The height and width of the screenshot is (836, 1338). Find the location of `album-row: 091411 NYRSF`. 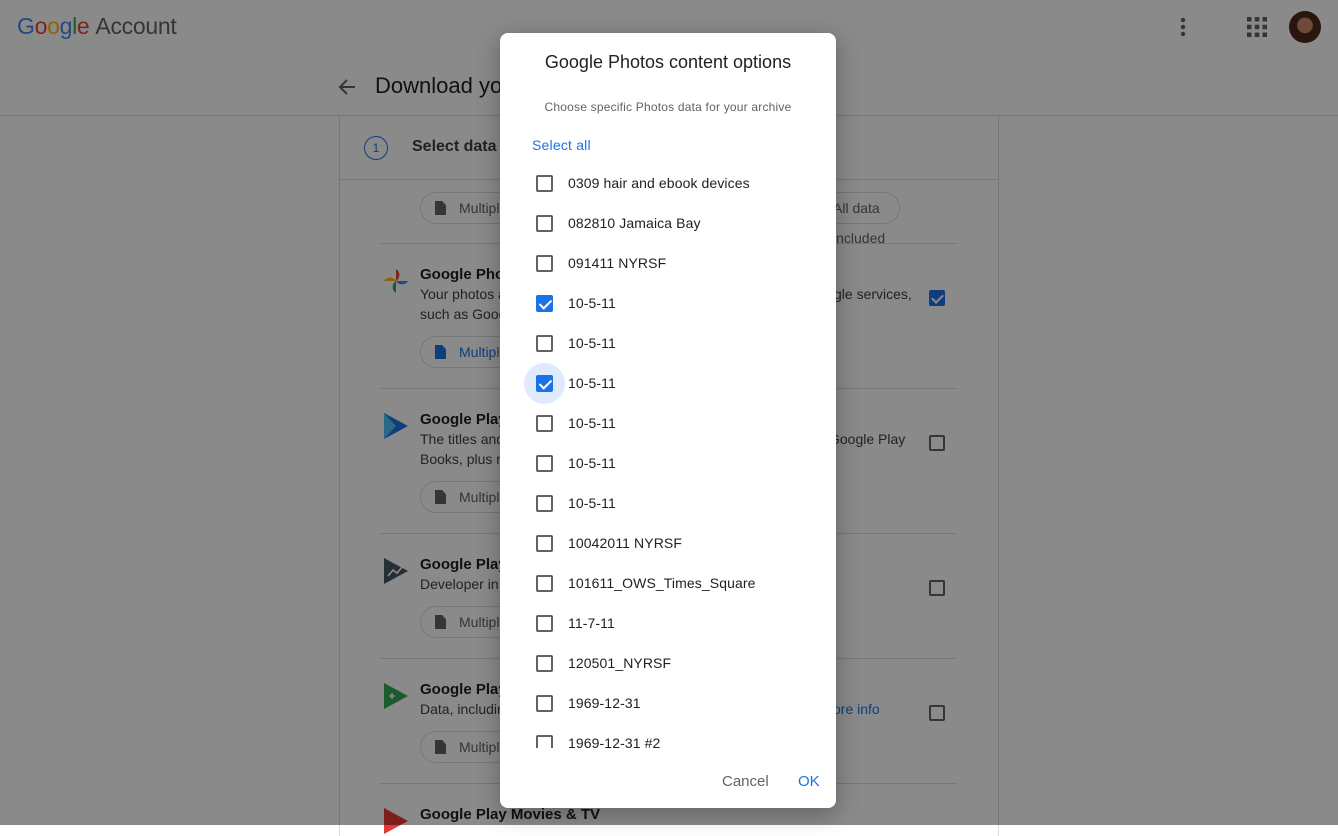

album-row: 091411 NYRSF is located at coordinates (668, 263).